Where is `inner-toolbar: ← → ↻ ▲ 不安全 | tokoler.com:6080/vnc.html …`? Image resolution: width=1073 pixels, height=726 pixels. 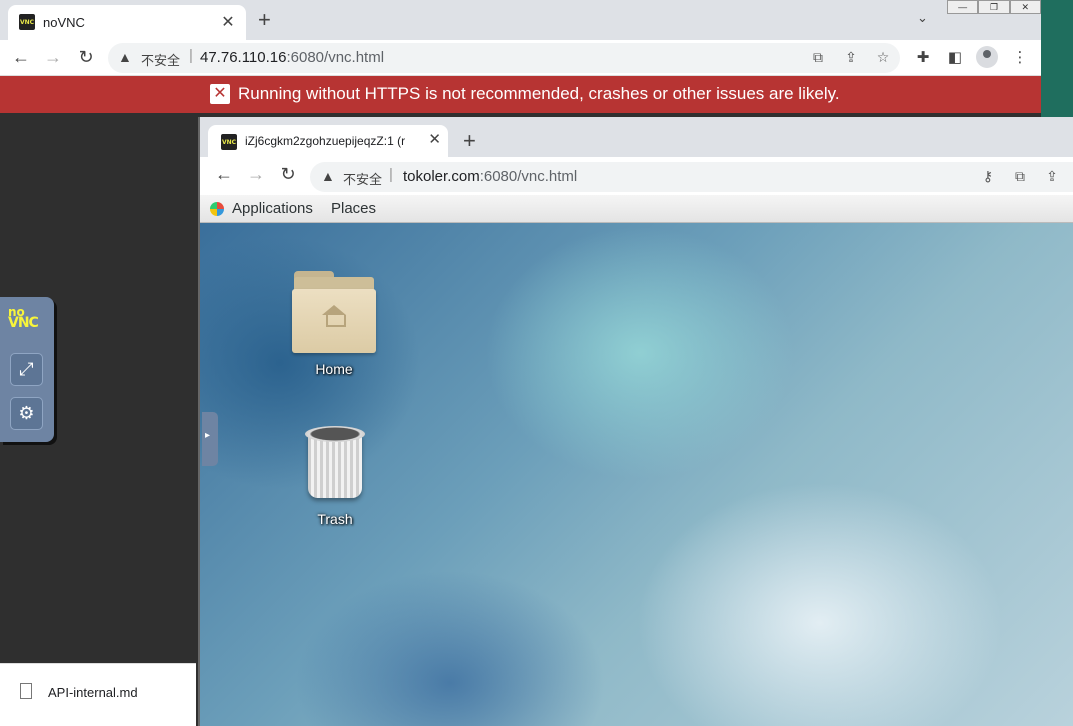
inner-toolbar: ← → ↻ ▲ 不安全 | tokoler.com:6080/vnc.html … is located at coordinates (636, 176).